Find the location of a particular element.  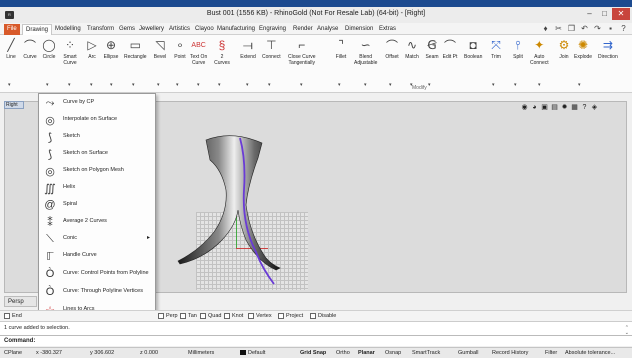

smarttrack-toggle: SmartTrack is located at coordinates (426, 353).